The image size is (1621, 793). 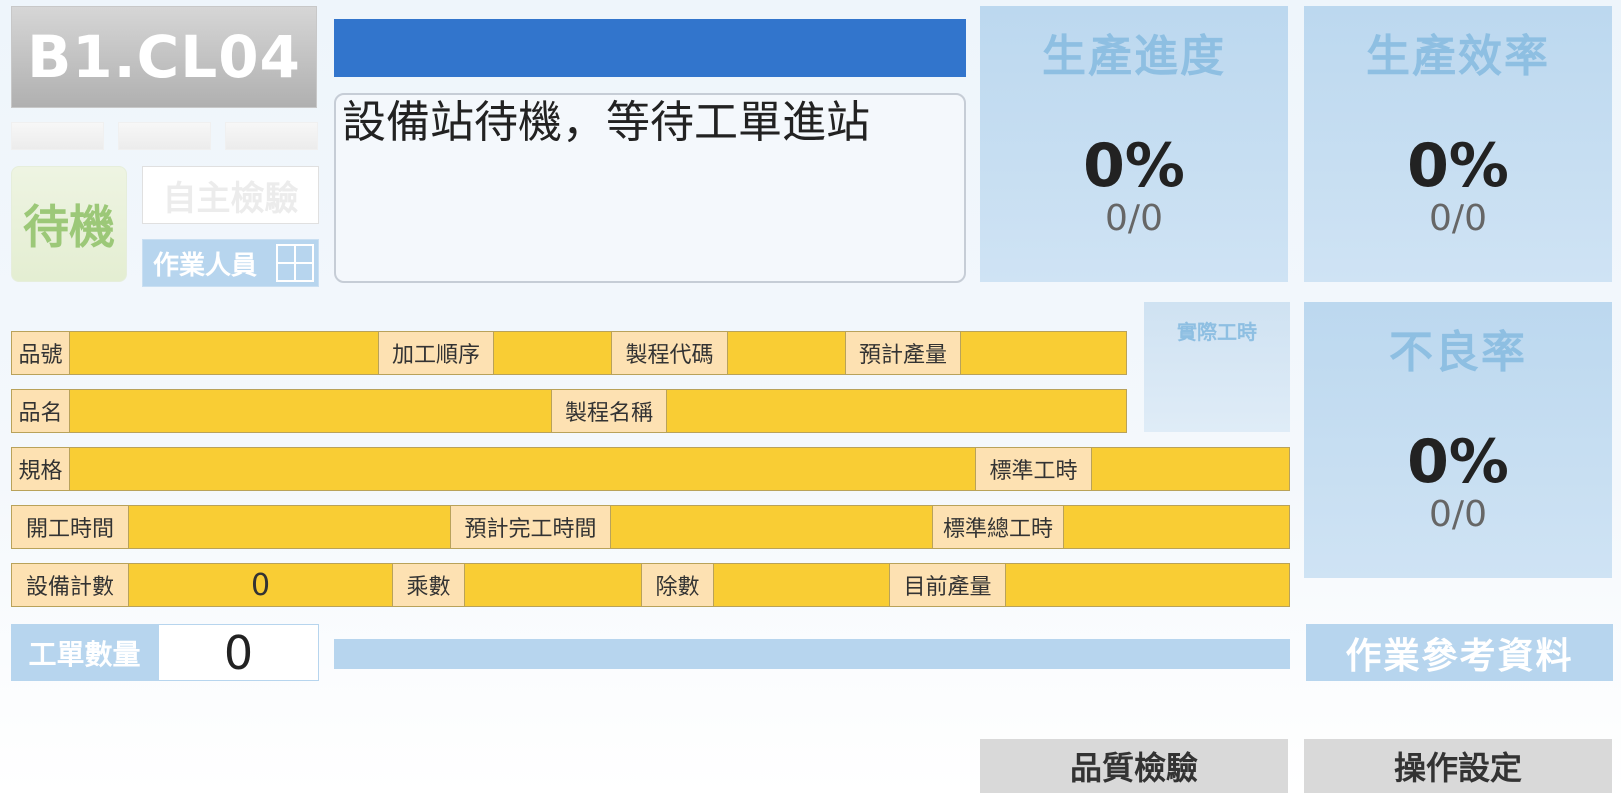 I want to click on label-equip-count: 設備計數, so click(x=70, y=585).